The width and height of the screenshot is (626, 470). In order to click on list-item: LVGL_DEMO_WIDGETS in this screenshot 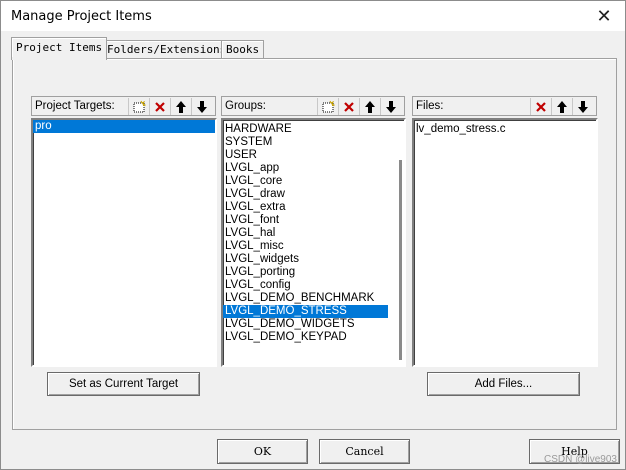, I will do `click(313, 324)`.